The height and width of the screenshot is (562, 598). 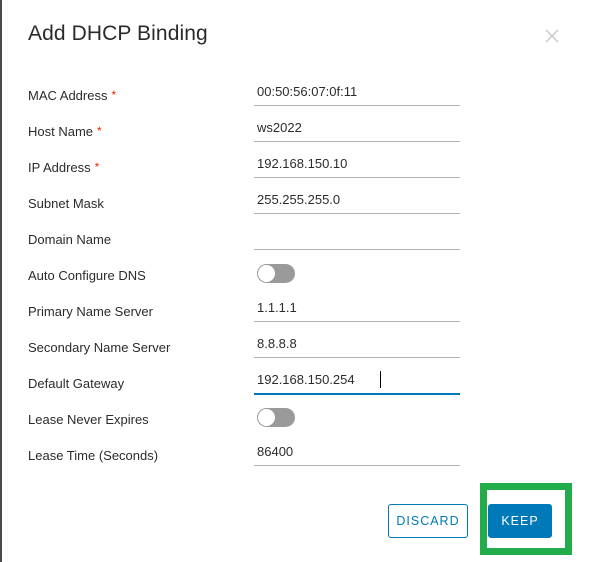 I want to click on field-label: Host Name *, so click(x=65, y=131).